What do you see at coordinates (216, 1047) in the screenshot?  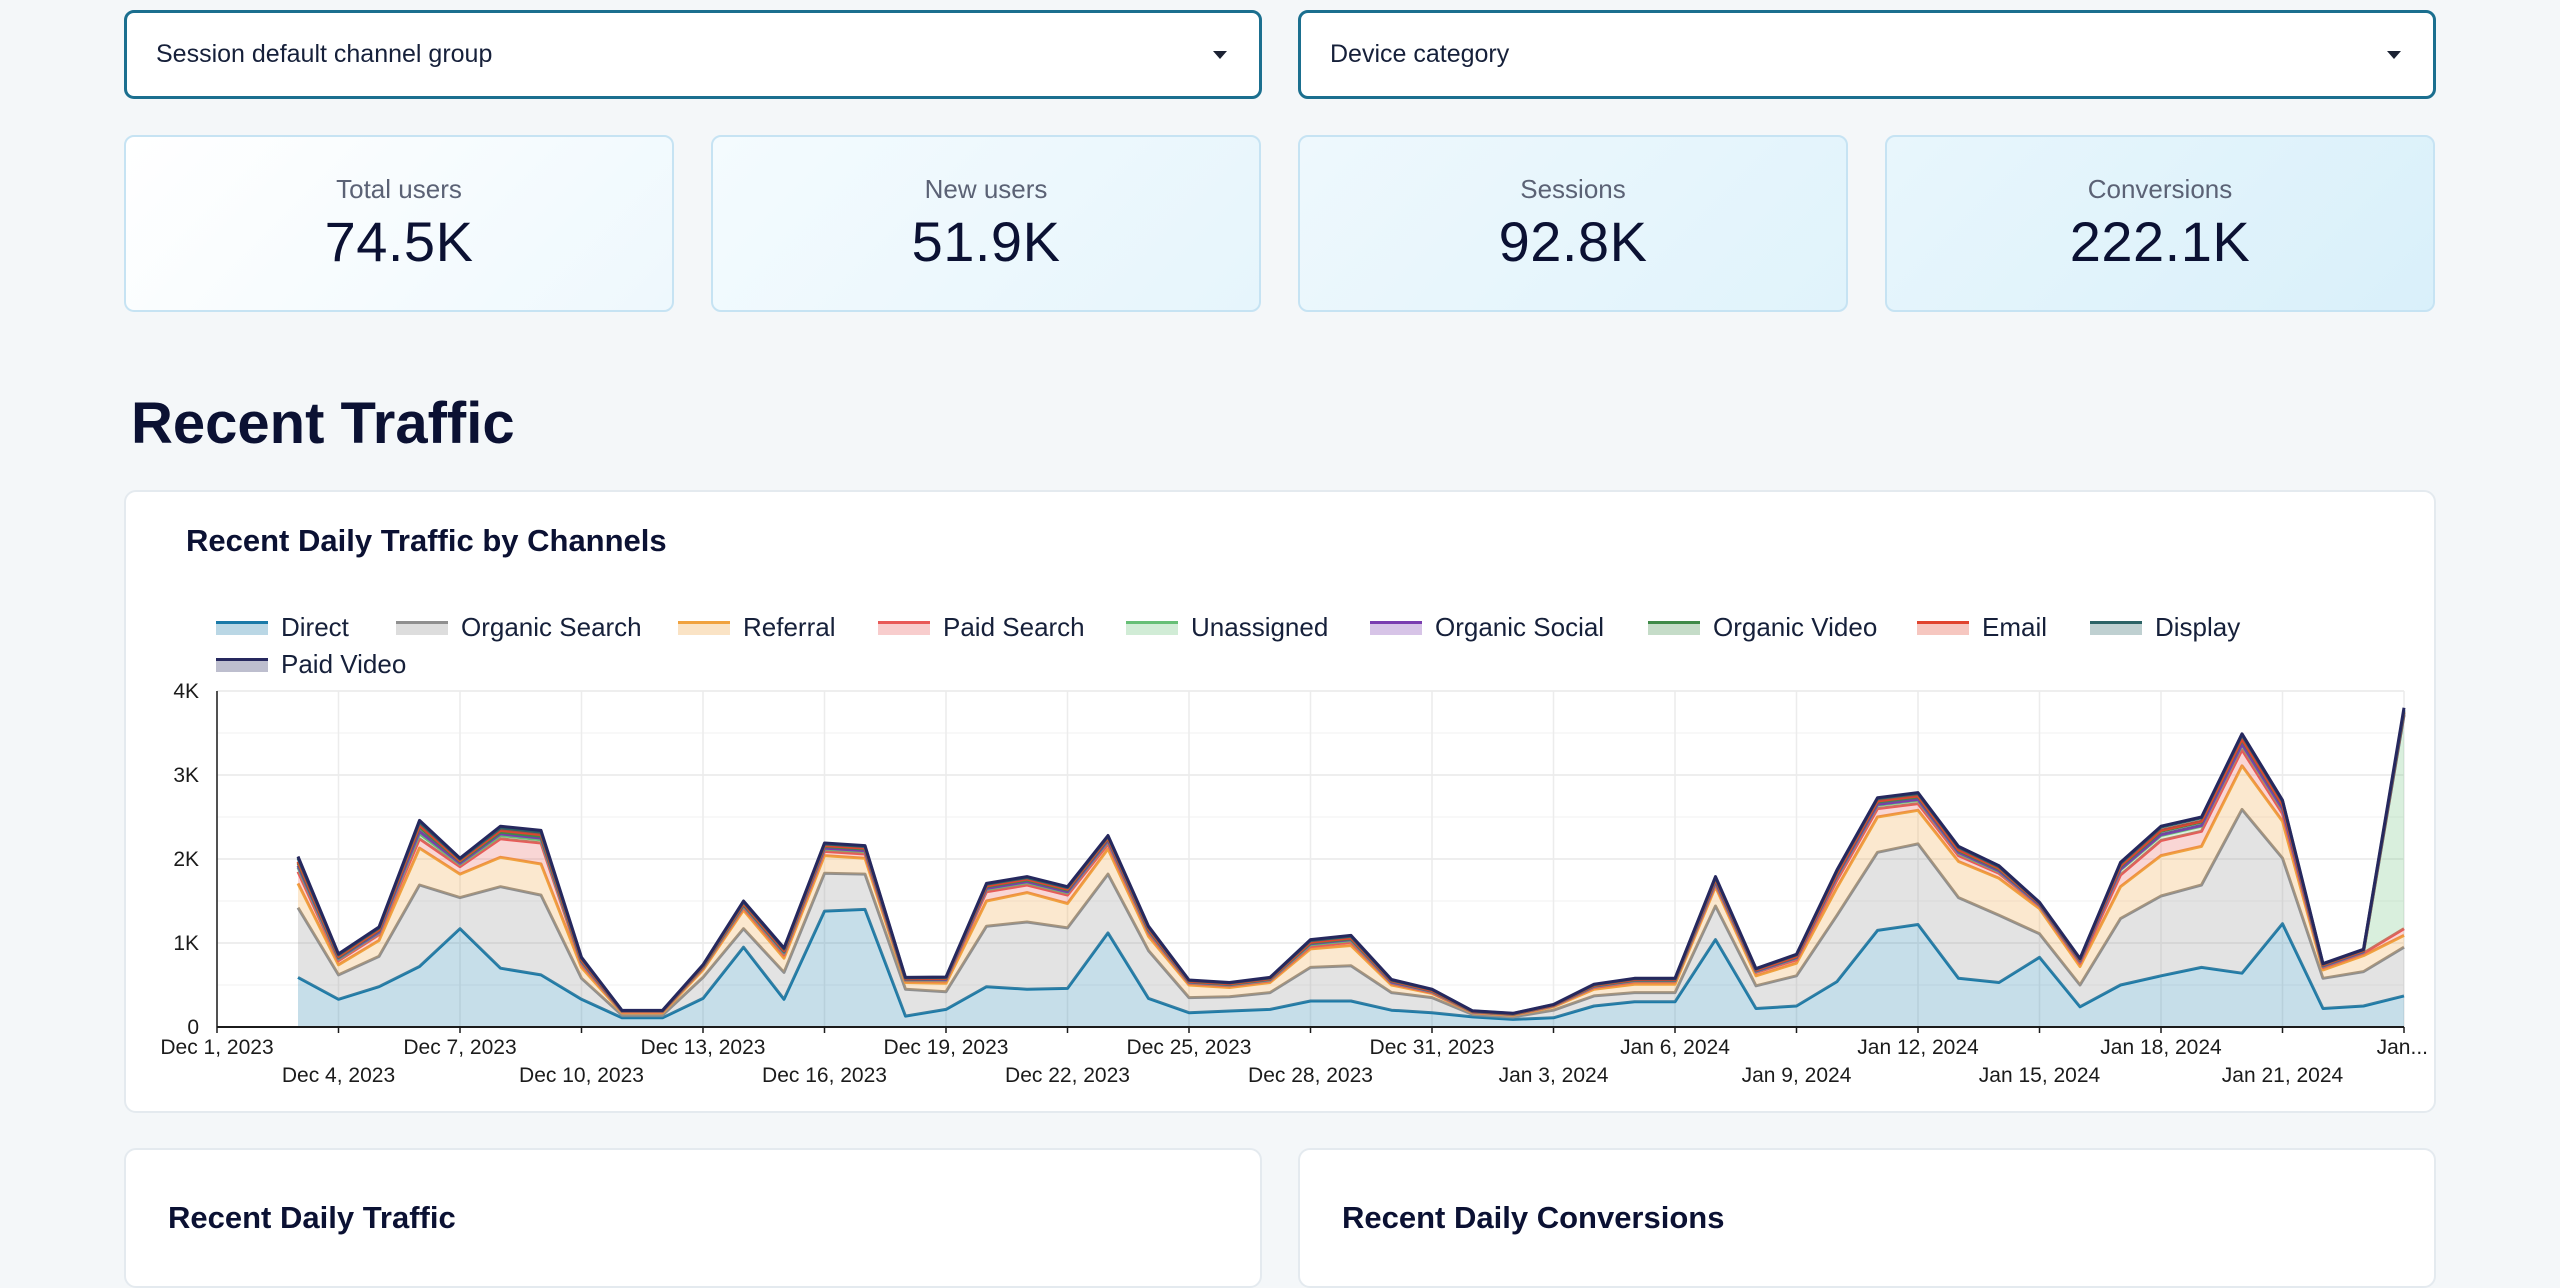 I see `x-tick-label: Dec 1, 2023` at bounding box center [216, 1047].